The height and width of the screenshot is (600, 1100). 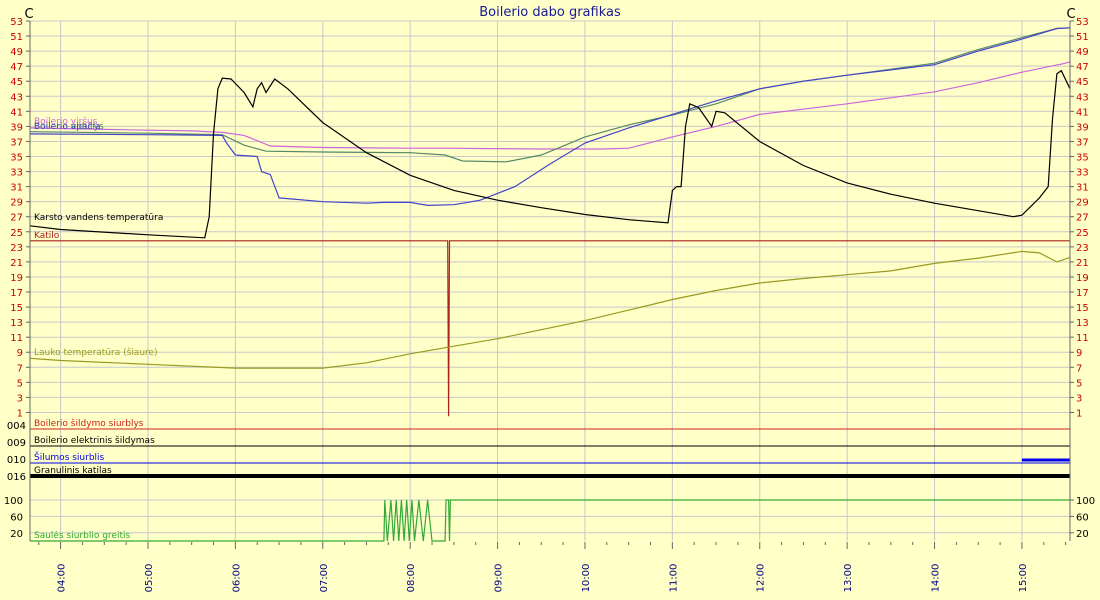 I want to click on pump-tick-label-left: 100, so click(x=13, y=501).